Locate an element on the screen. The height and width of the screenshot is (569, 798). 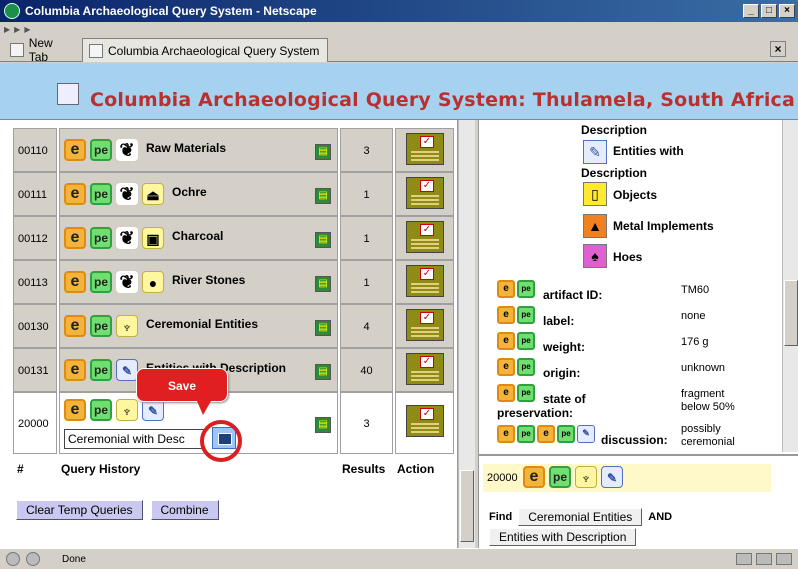
results-count: 40 is located at coordinates (366, 370).